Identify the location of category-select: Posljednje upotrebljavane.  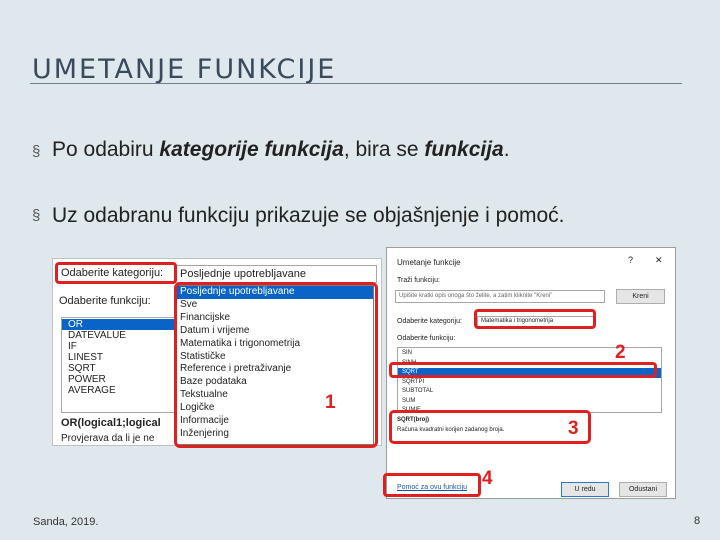
(276, 274).